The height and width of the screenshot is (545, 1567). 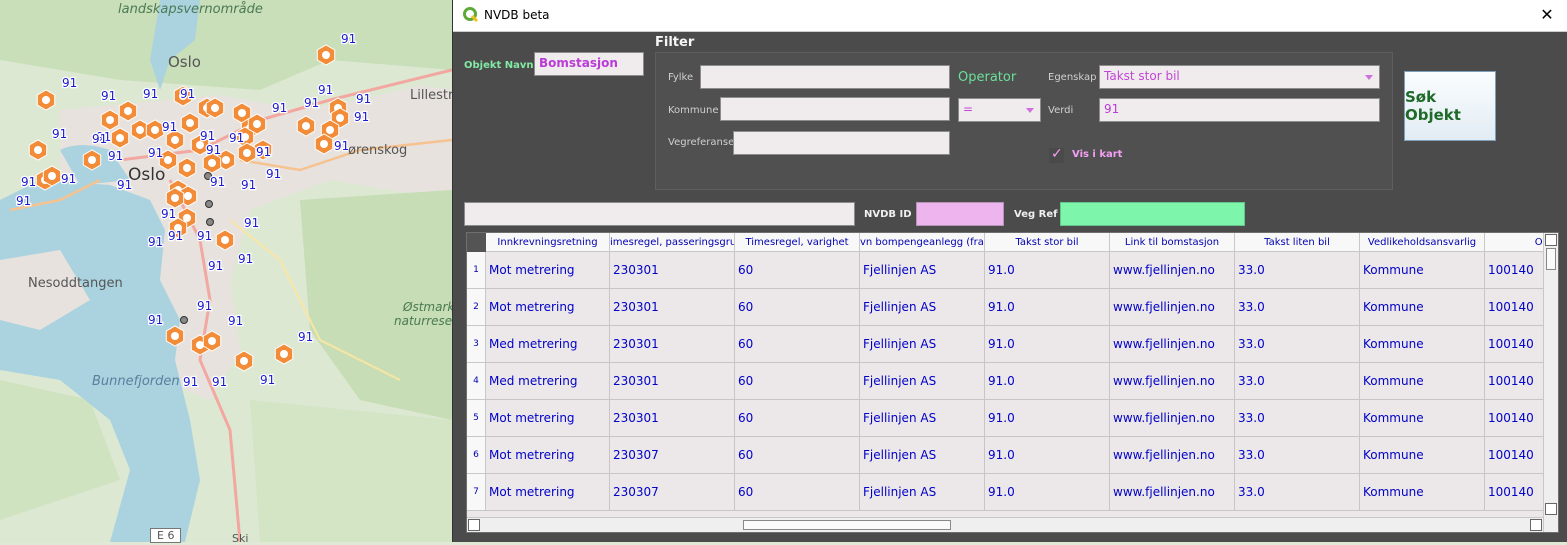 I want to click on vegreferanse-input, so click(x=841, y=143).